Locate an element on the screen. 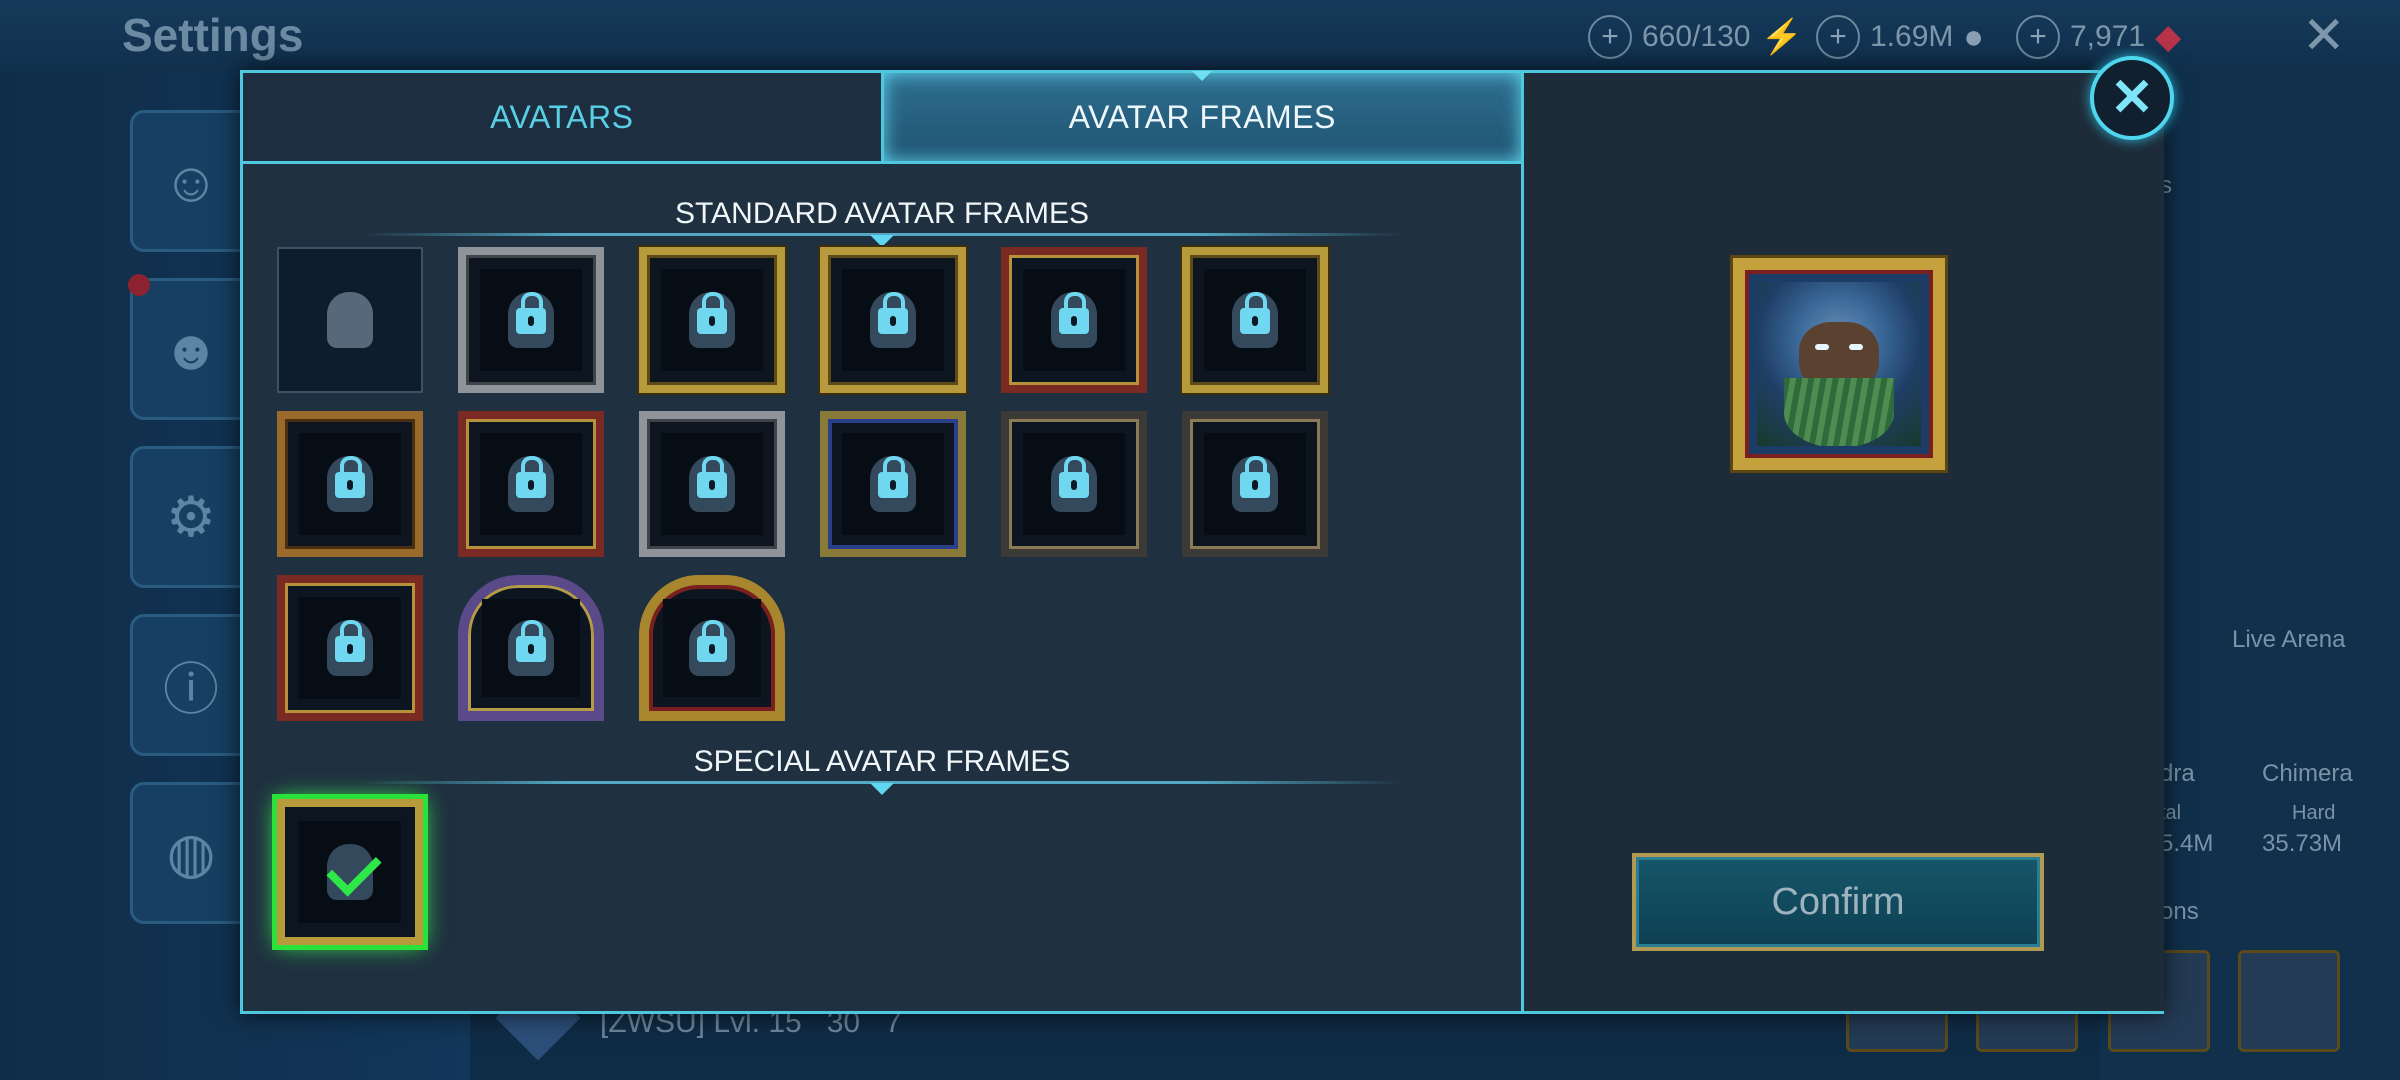 This screenshot has height=1080, width=2400. special-frames-title: SPECIAL AVATAR FRAMES is located at coordinates (882, 761).